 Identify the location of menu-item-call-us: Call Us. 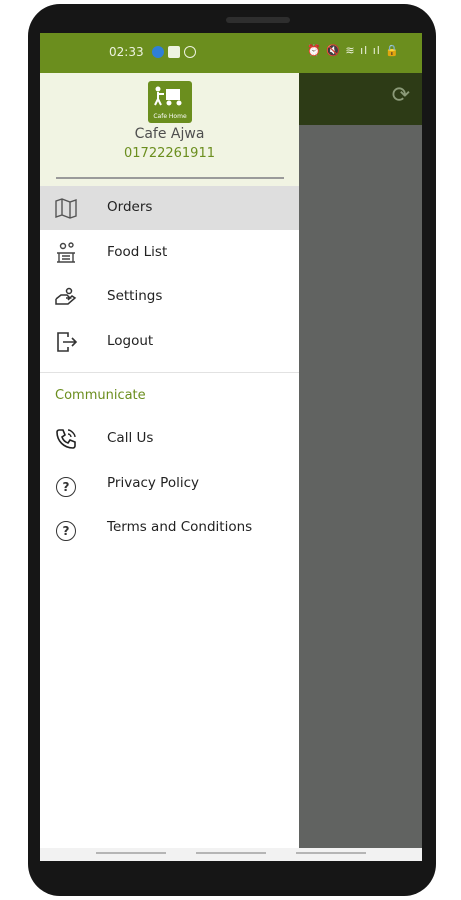
(169, 439).